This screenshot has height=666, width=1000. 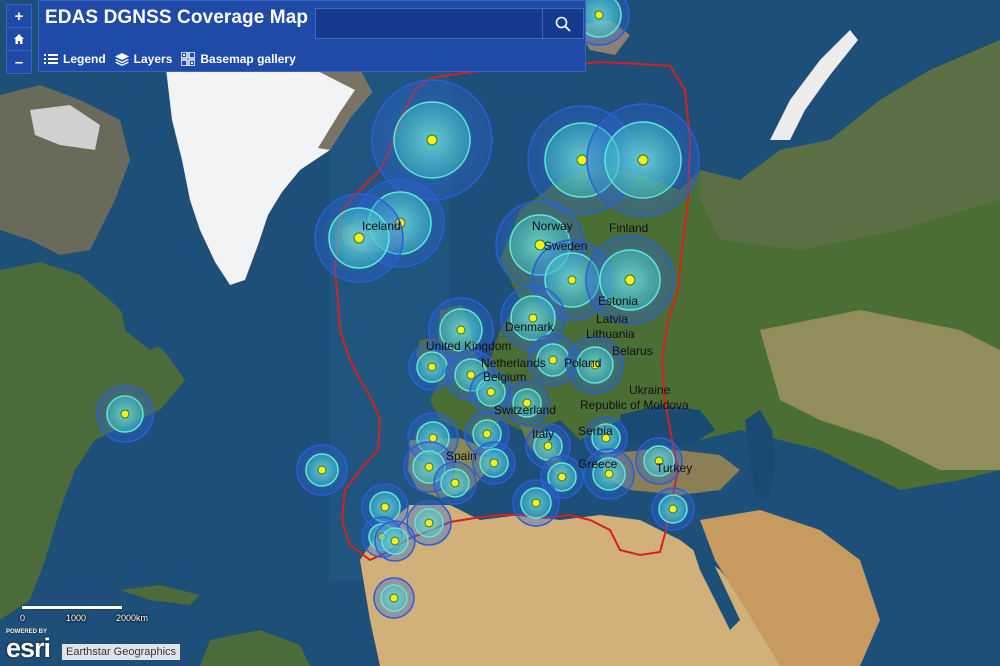 I want to click on label-spain: Spain, so click(x=461, y=456).